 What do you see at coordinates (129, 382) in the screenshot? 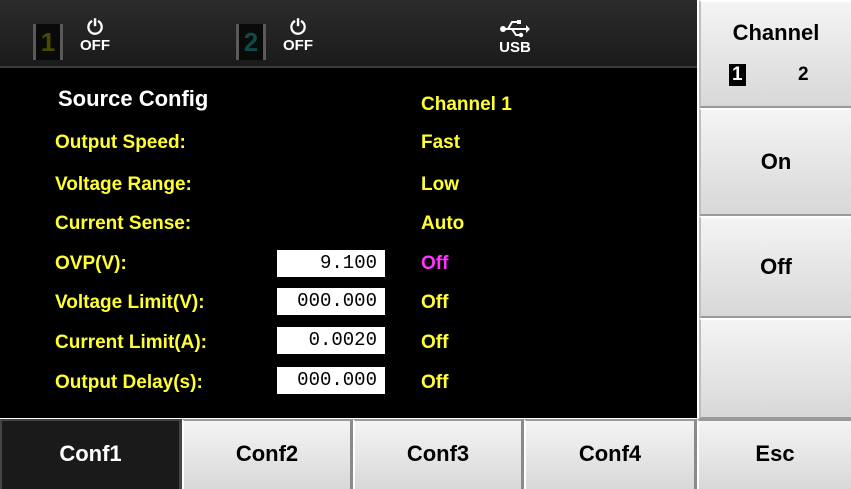
I see `output-delay-label: Output Delay(s):` at bounding box center [129, 382].